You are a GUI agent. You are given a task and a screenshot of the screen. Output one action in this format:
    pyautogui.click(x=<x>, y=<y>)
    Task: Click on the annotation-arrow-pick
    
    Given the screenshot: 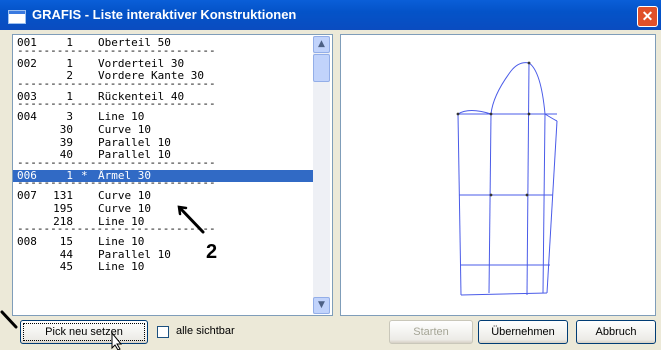 What is the action you would take?
    pyautogui.click(x=9, y=319)
    